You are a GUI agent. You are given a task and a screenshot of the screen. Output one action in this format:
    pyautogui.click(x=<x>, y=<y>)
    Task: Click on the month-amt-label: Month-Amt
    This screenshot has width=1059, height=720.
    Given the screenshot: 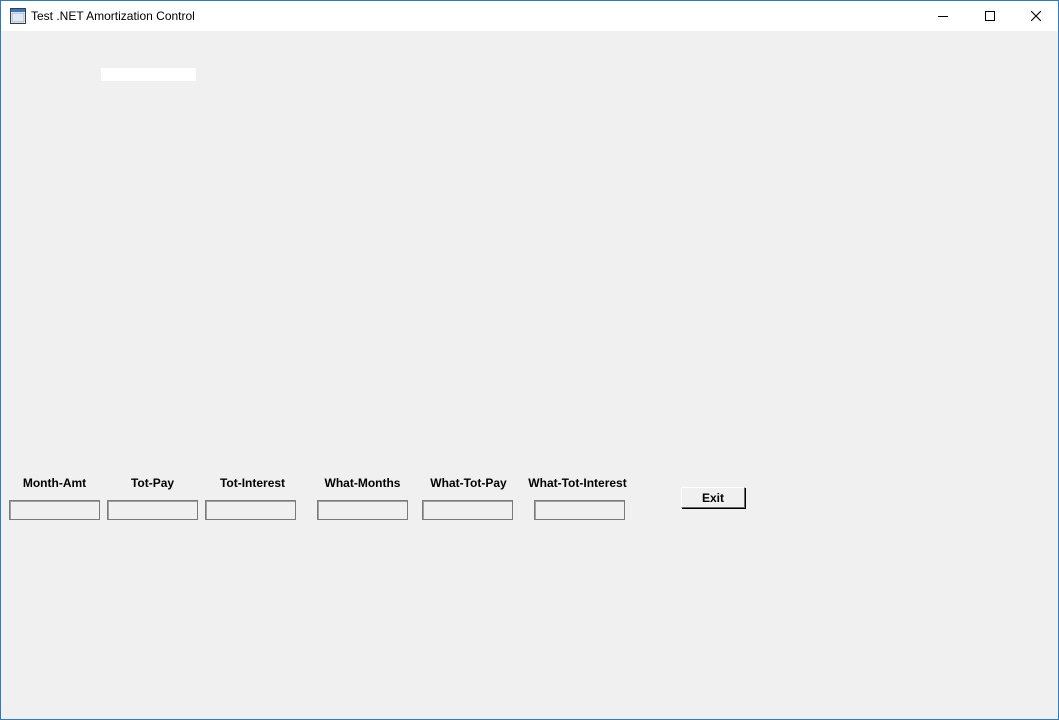 What is the action you would take?
    pyautogui.click(x=54, y=483)
    